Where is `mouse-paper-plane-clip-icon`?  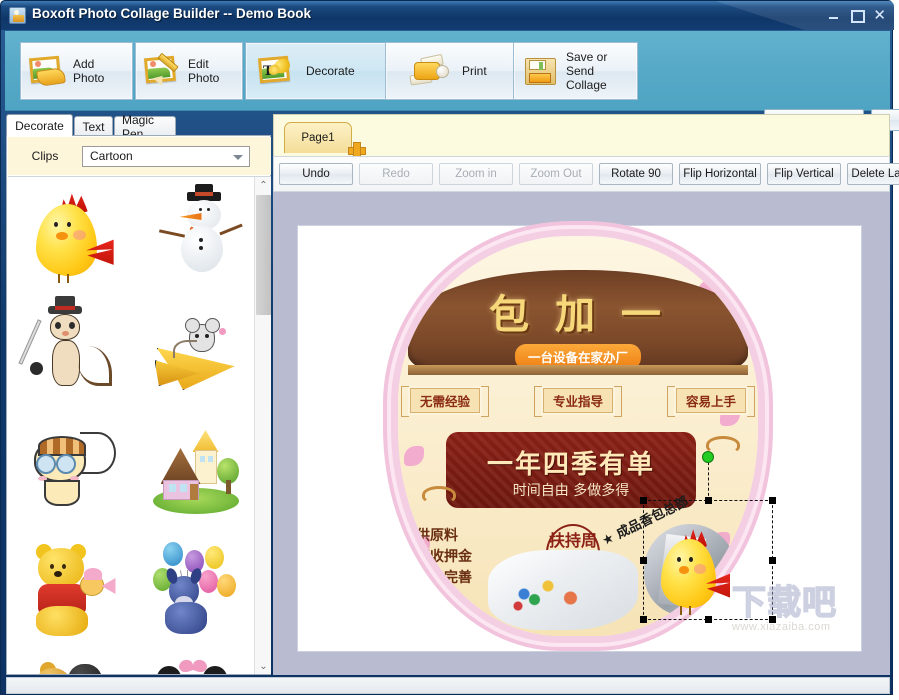
mouse-paper-plane-clip-icon is located at coordinates (193, 354).